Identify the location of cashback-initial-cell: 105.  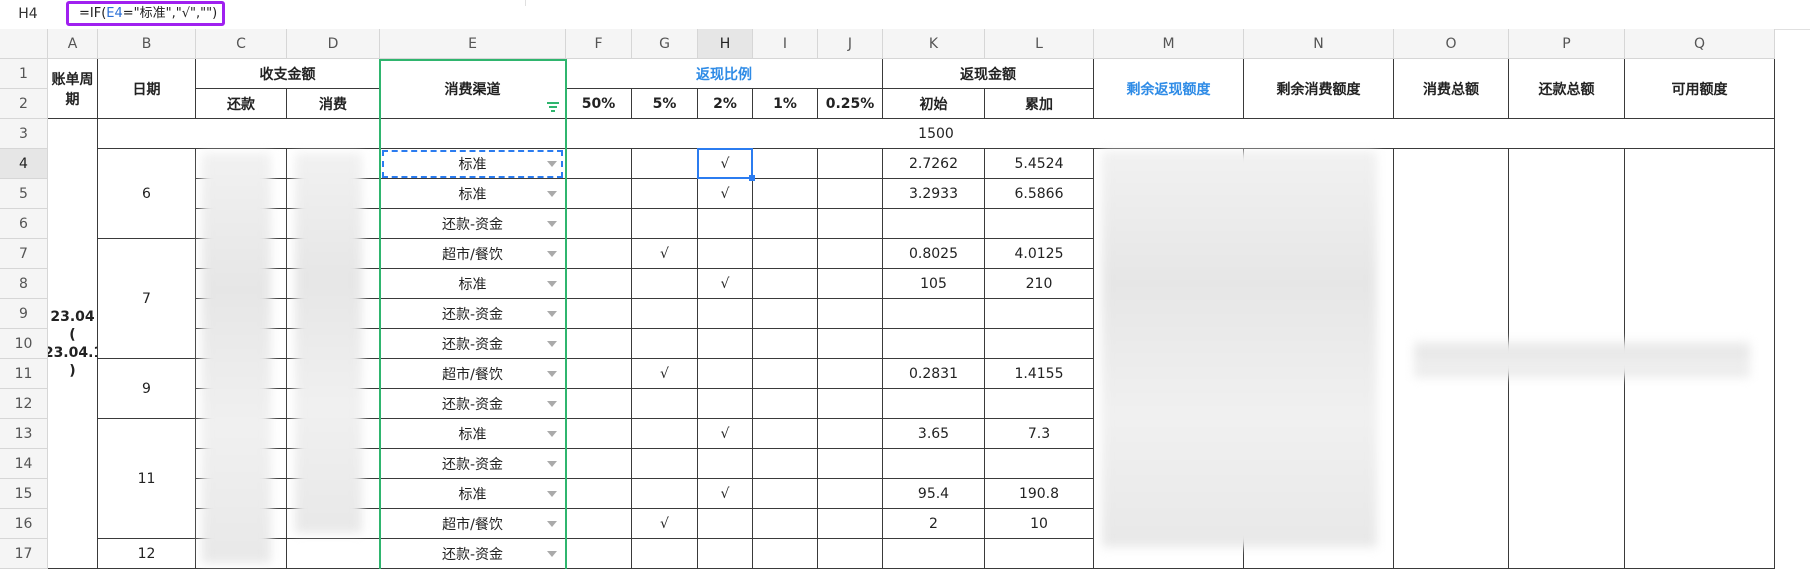
(934, 284).